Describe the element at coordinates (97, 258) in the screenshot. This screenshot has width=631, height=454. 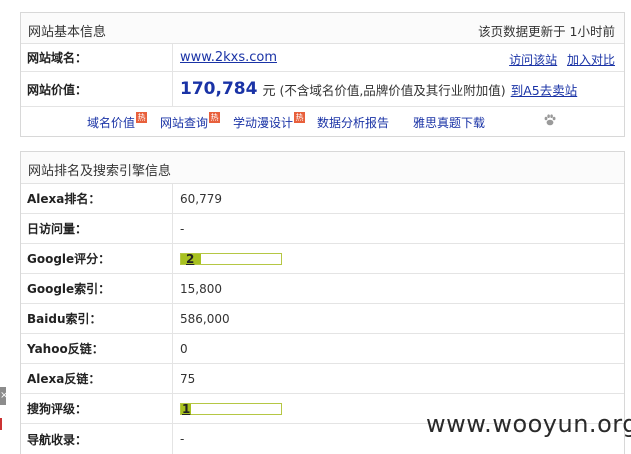
I see `row-label: Google评分：` at that location.